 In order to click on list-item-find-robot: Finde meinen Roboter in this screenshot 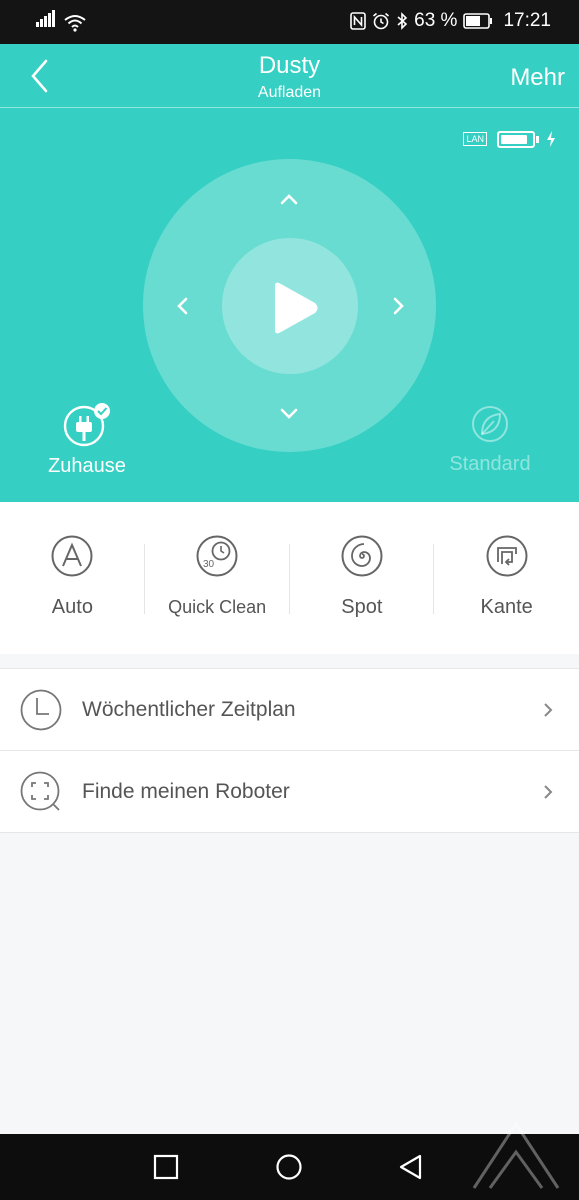, I will do `click(289, 792)`.